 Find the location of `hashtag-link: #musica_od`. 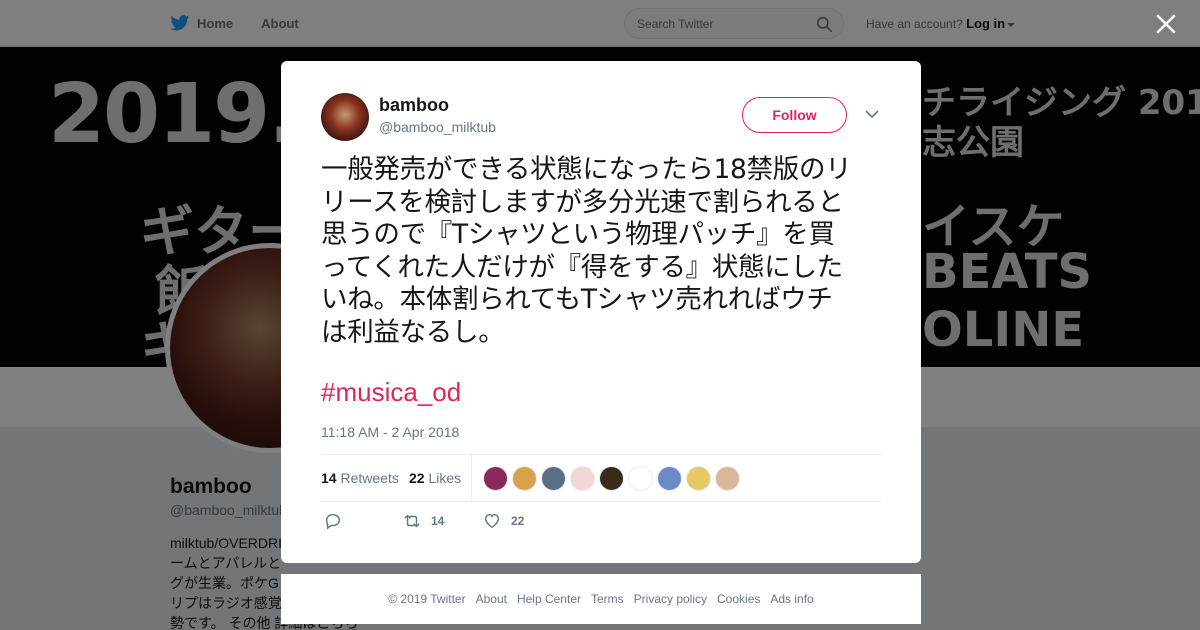

hashtag-link: #musica_od is located at coordinates (391, 392).